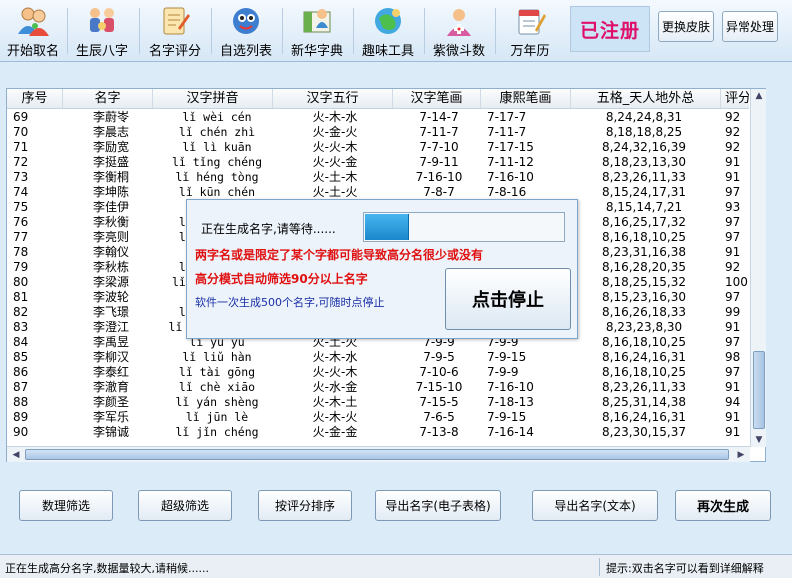  I want to click on table-cell: 李秋栋, so click(110, 267).